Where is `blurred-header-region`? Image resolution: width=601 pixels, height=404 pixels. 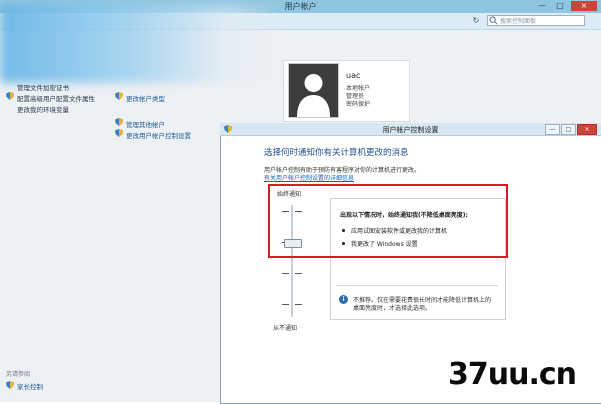 blurred-header-region is located at coordinates (142, 44).